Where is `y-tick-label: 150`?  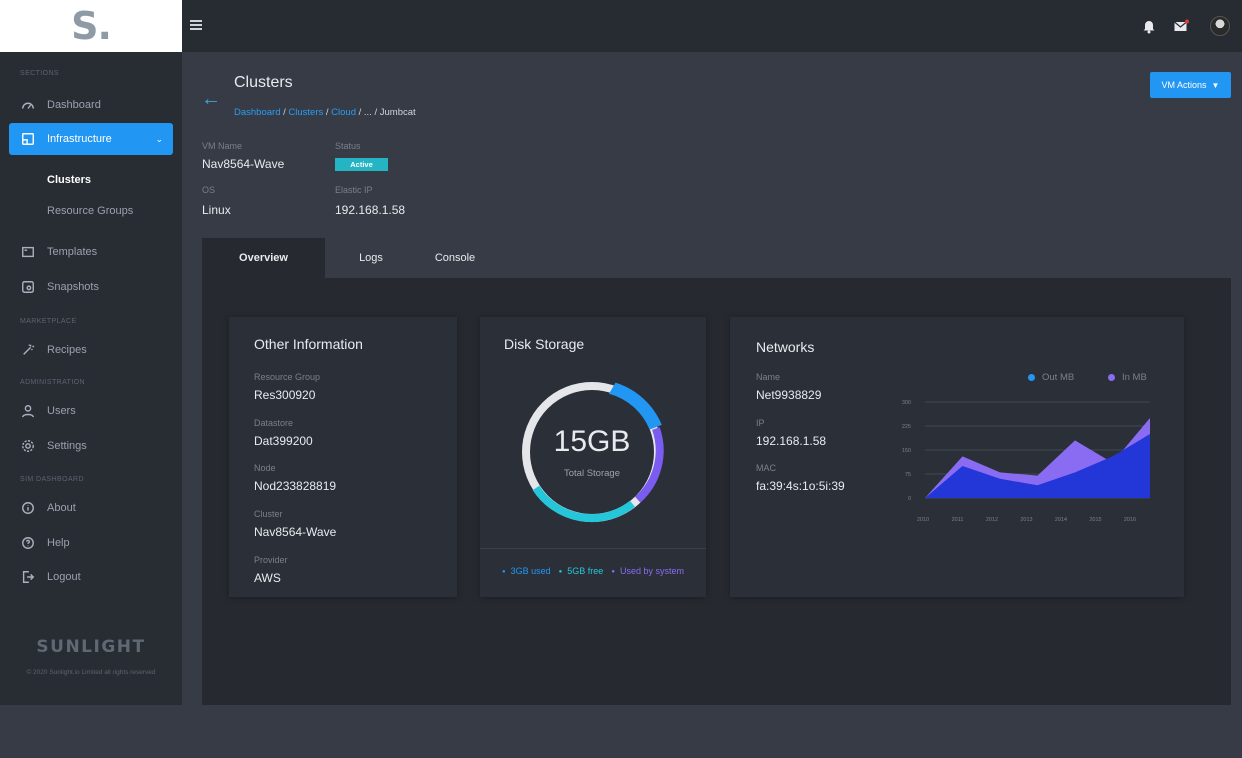
y-tick-label: 150 is located at coordinates (906, 451).